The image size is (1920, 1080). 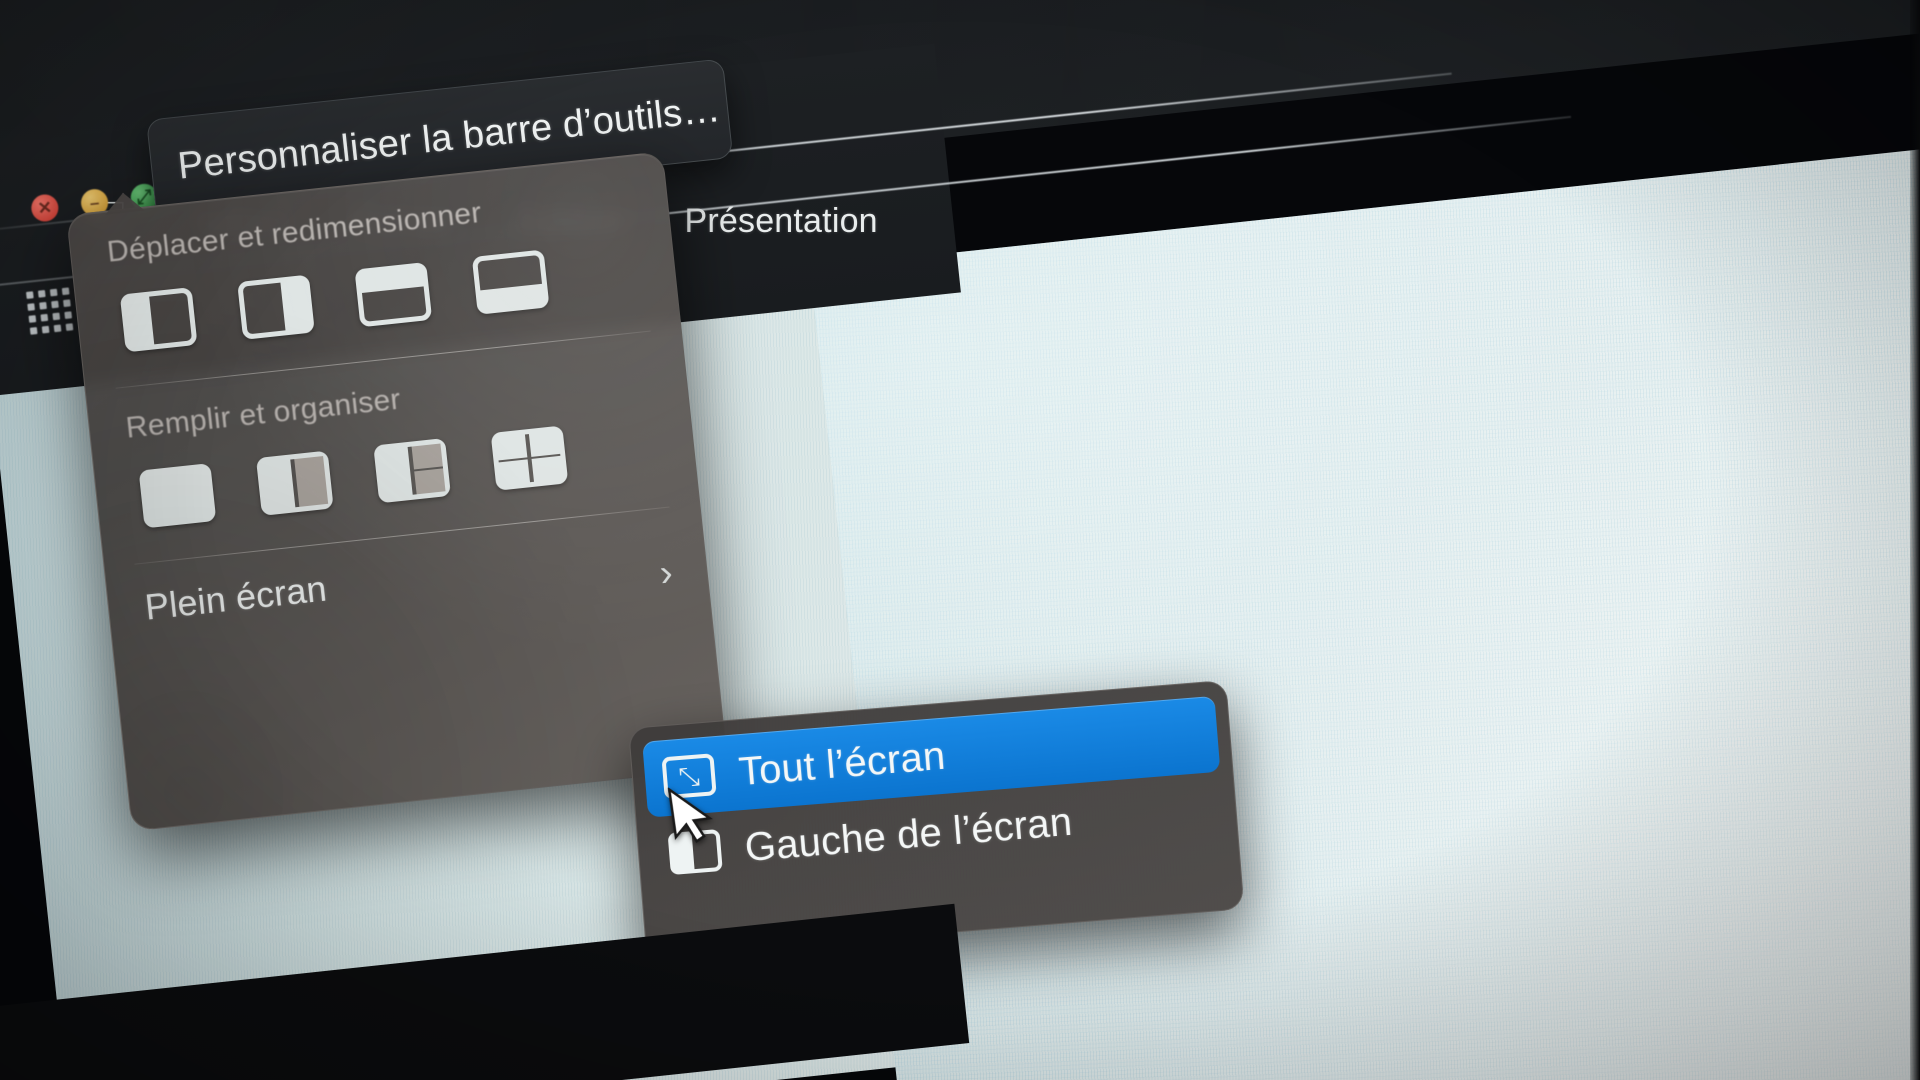 I want to click on submenu-item-label: Gauche de l’écran, so click(x=908, y=834).